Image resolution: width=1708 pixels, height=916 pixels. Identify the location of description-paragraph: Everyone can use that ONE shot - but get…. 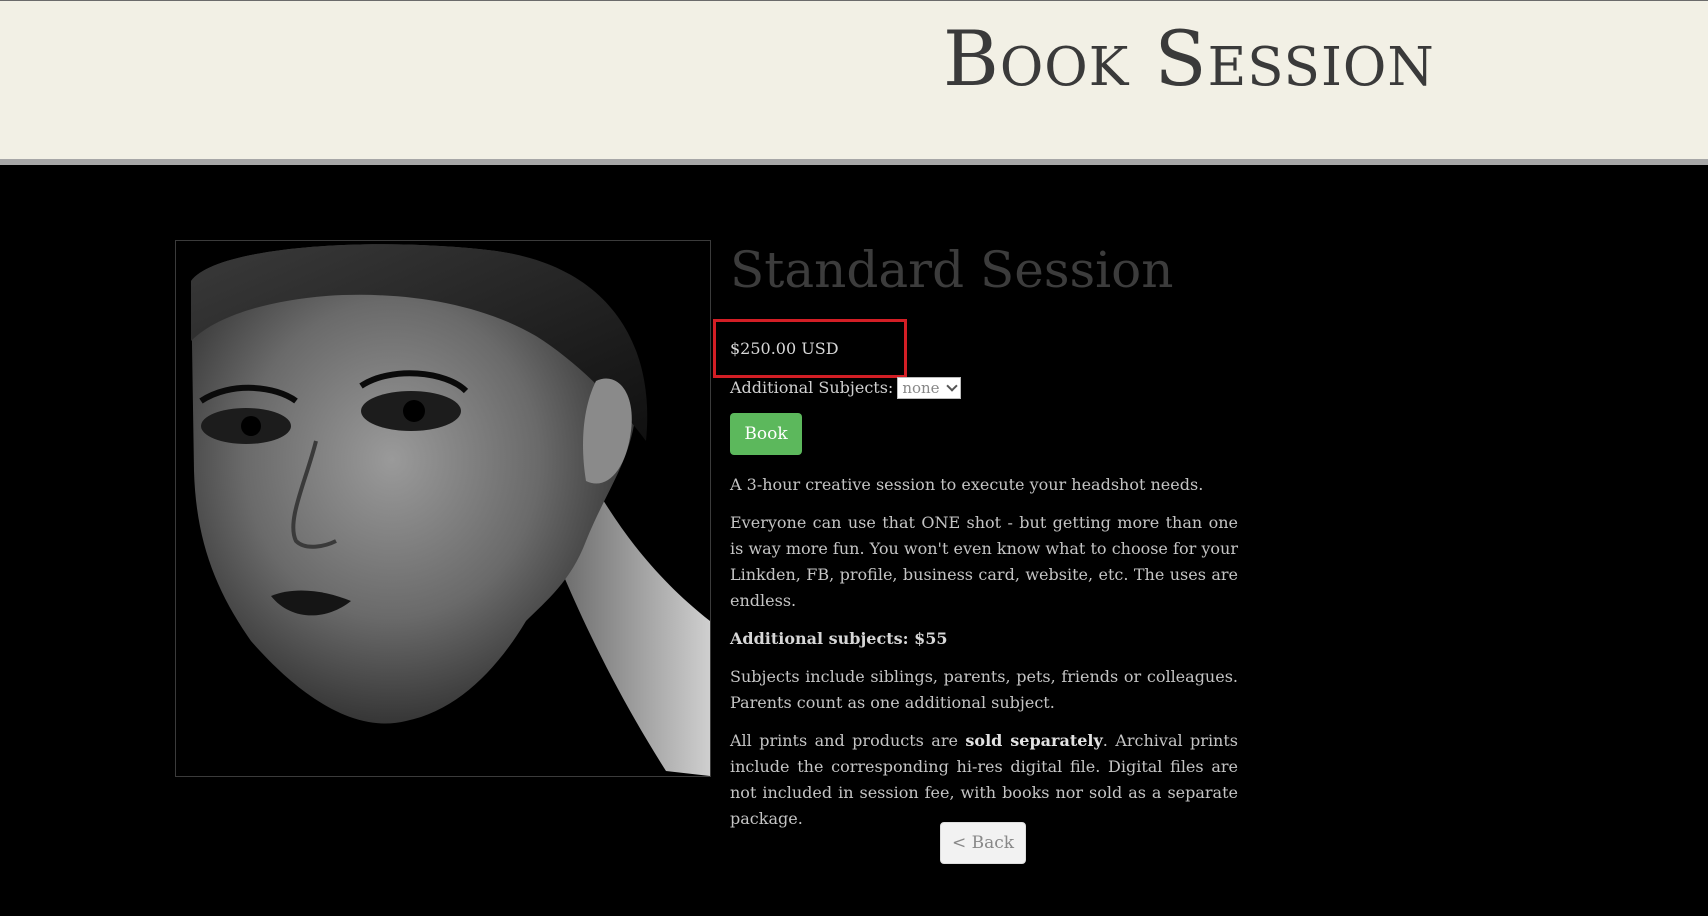
(984, 561).